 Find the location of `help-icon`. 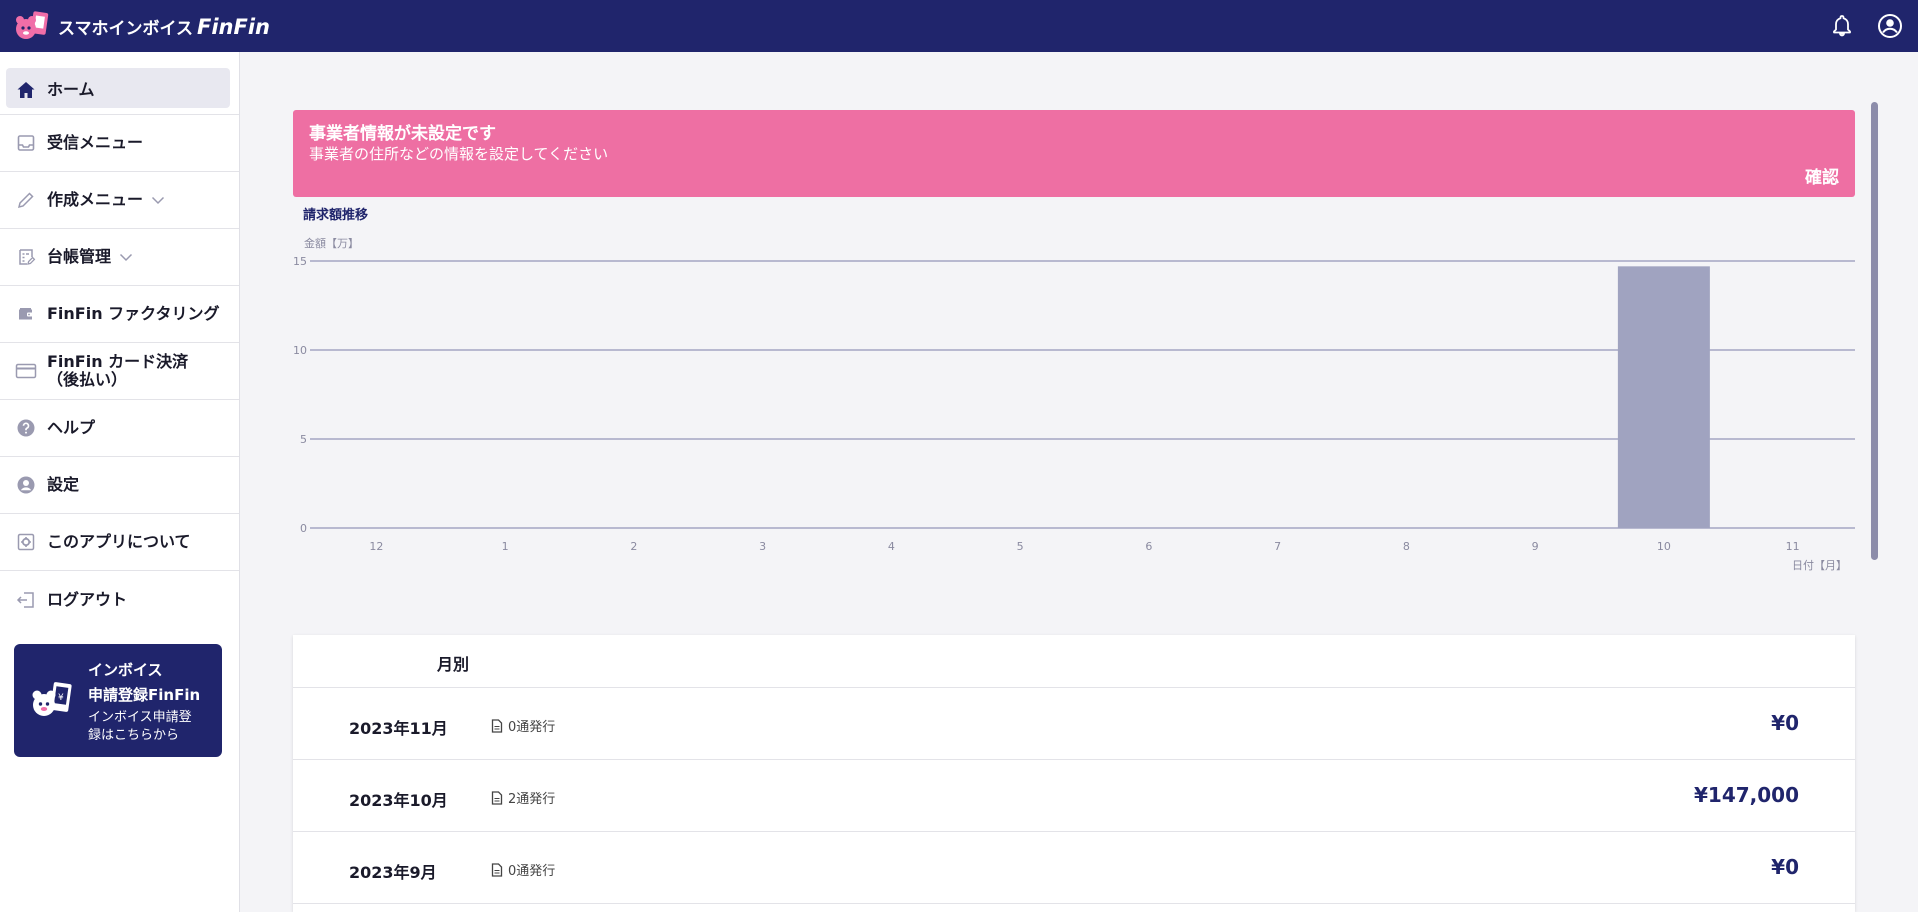

help-icon is located at coordinates (26, 428).